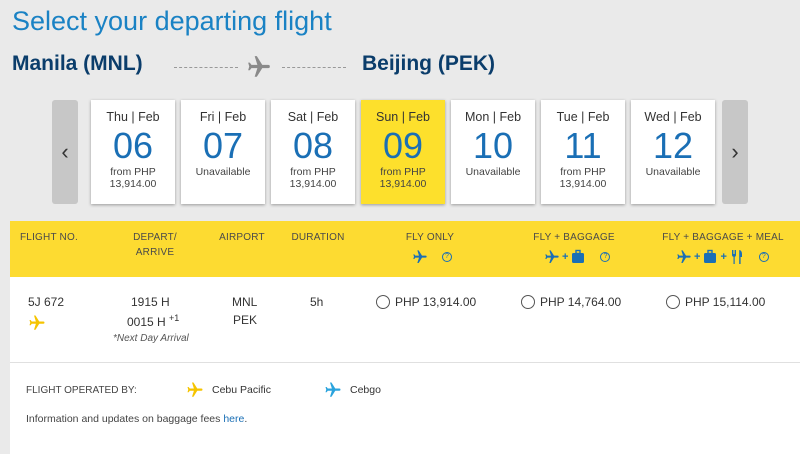 Image resolution: width=800 pixels, height=454 pixels. I want to click on header-arrive: ARRIVE, so click(155, 252).